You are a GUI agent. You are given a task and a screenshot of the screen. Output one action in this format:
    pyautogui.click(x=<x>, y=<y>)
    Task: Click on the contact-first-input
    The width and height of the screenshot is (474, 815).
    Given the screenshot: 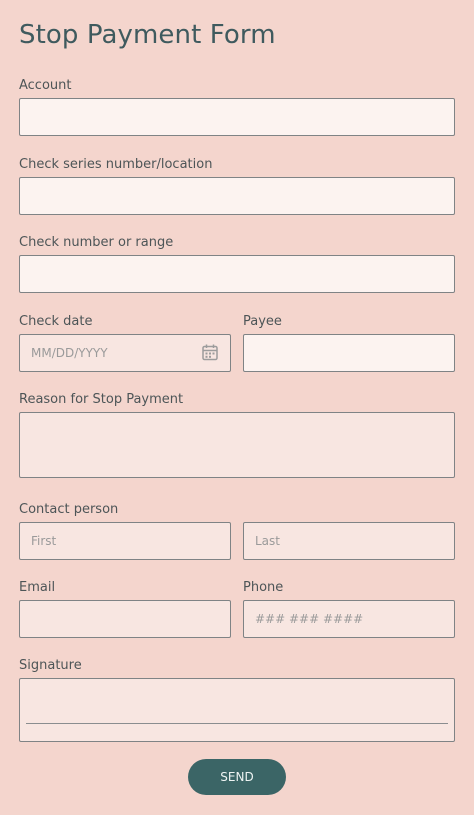 What is the action you would take?
    pyautogui.click(x=125, y=541)
    